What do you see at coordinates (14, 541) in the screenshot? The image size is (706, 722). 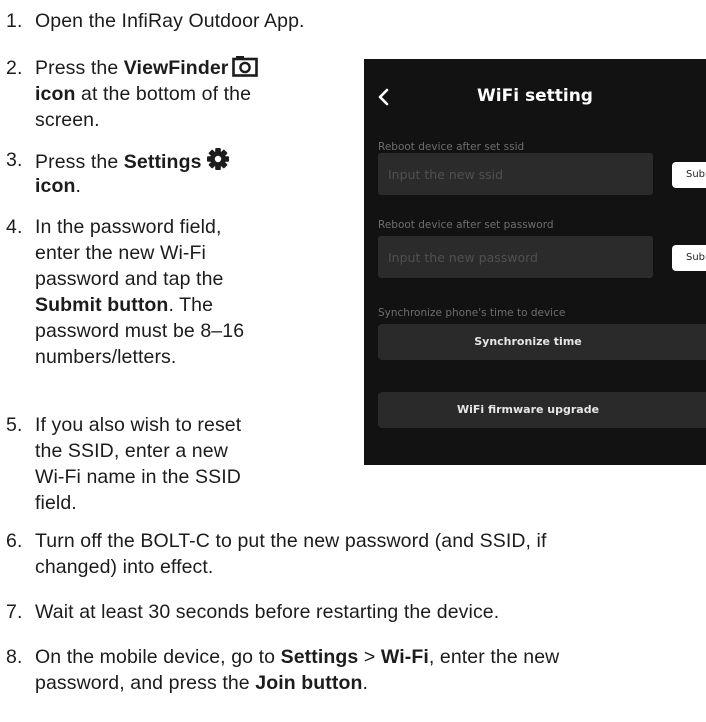 I see `step-number: 6.` at bounding box center [14, 541].